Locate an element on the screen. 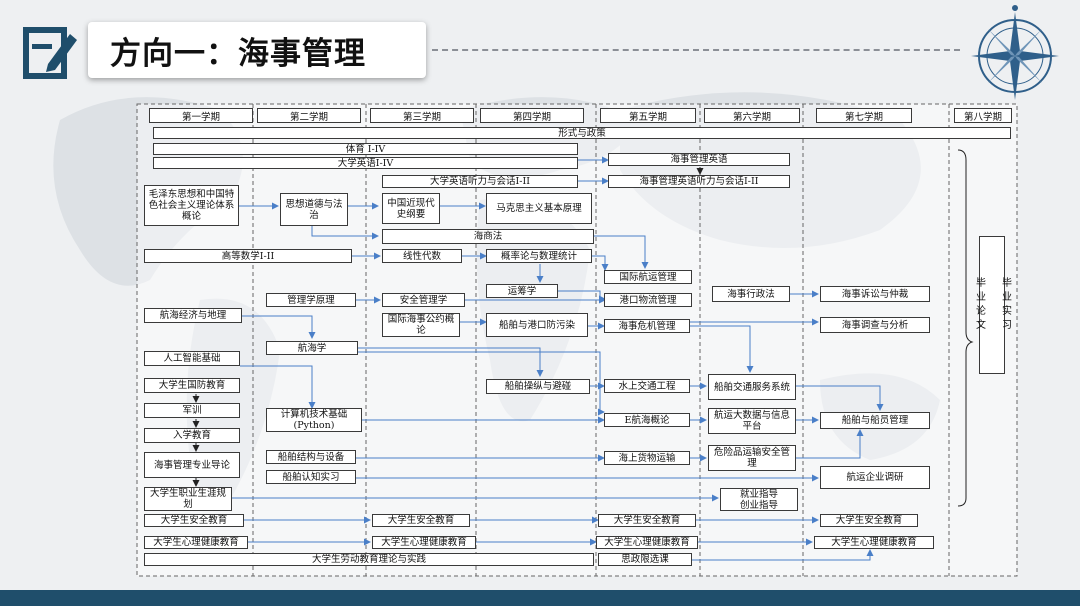 This screenshot has width=1080, height=606. semester-header-4: 第四学期 is located at coordinates (532, 115).